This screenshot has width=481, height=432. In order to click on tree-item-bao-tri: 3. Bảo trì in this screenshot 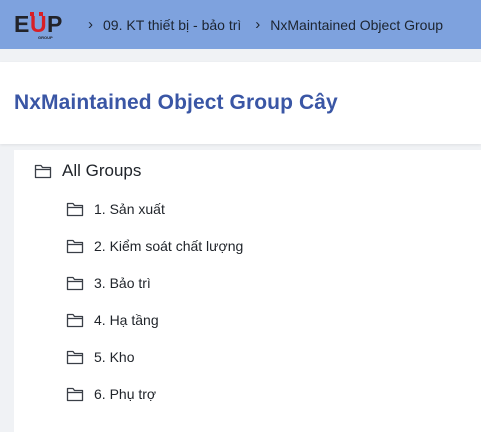, I will do `click(108, 283)`.